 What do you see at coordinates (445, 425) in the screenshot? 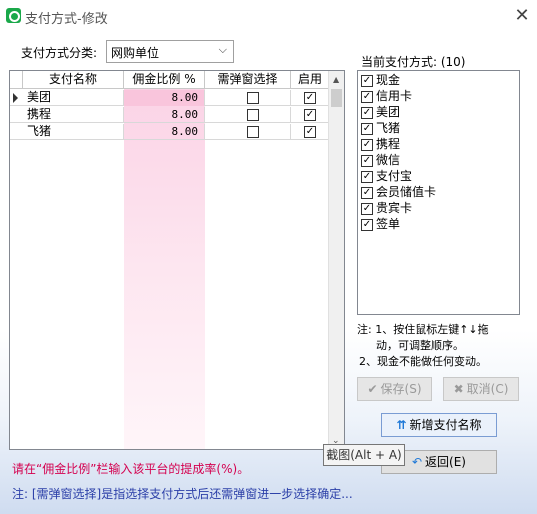
I see `add-payment-button-label: 新增支付名称` at bounding box center [445, 425].